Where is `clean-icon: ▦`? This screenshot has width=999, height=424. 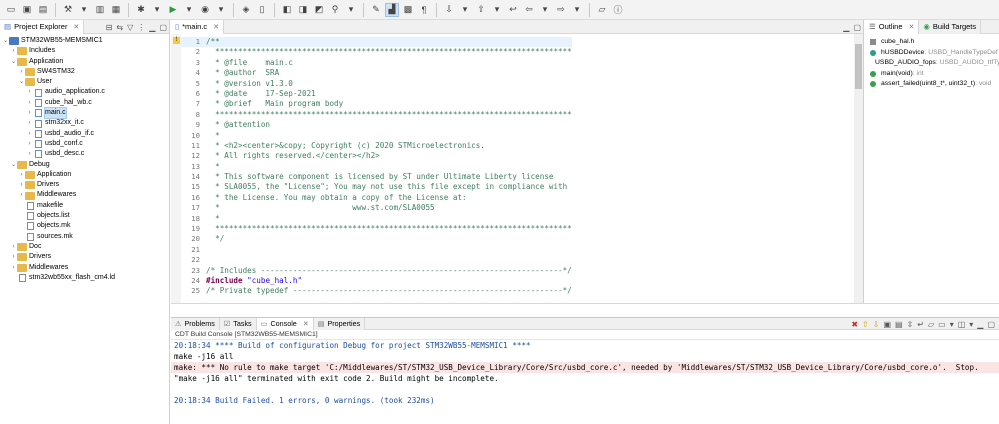 clean-icon: ▦ is located at coordinates (116, 10).